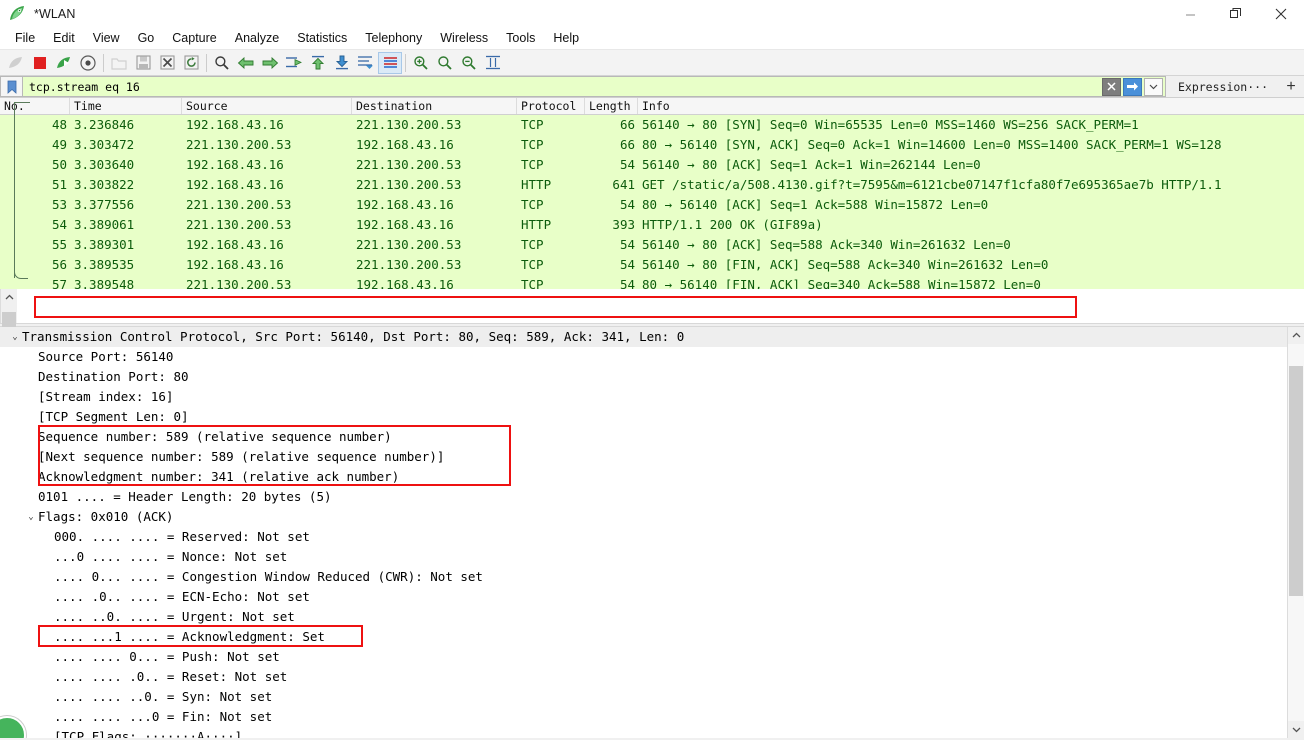 The image size is (1304, 740). I want to click on menu-item-help: Help, so click(566, 38).